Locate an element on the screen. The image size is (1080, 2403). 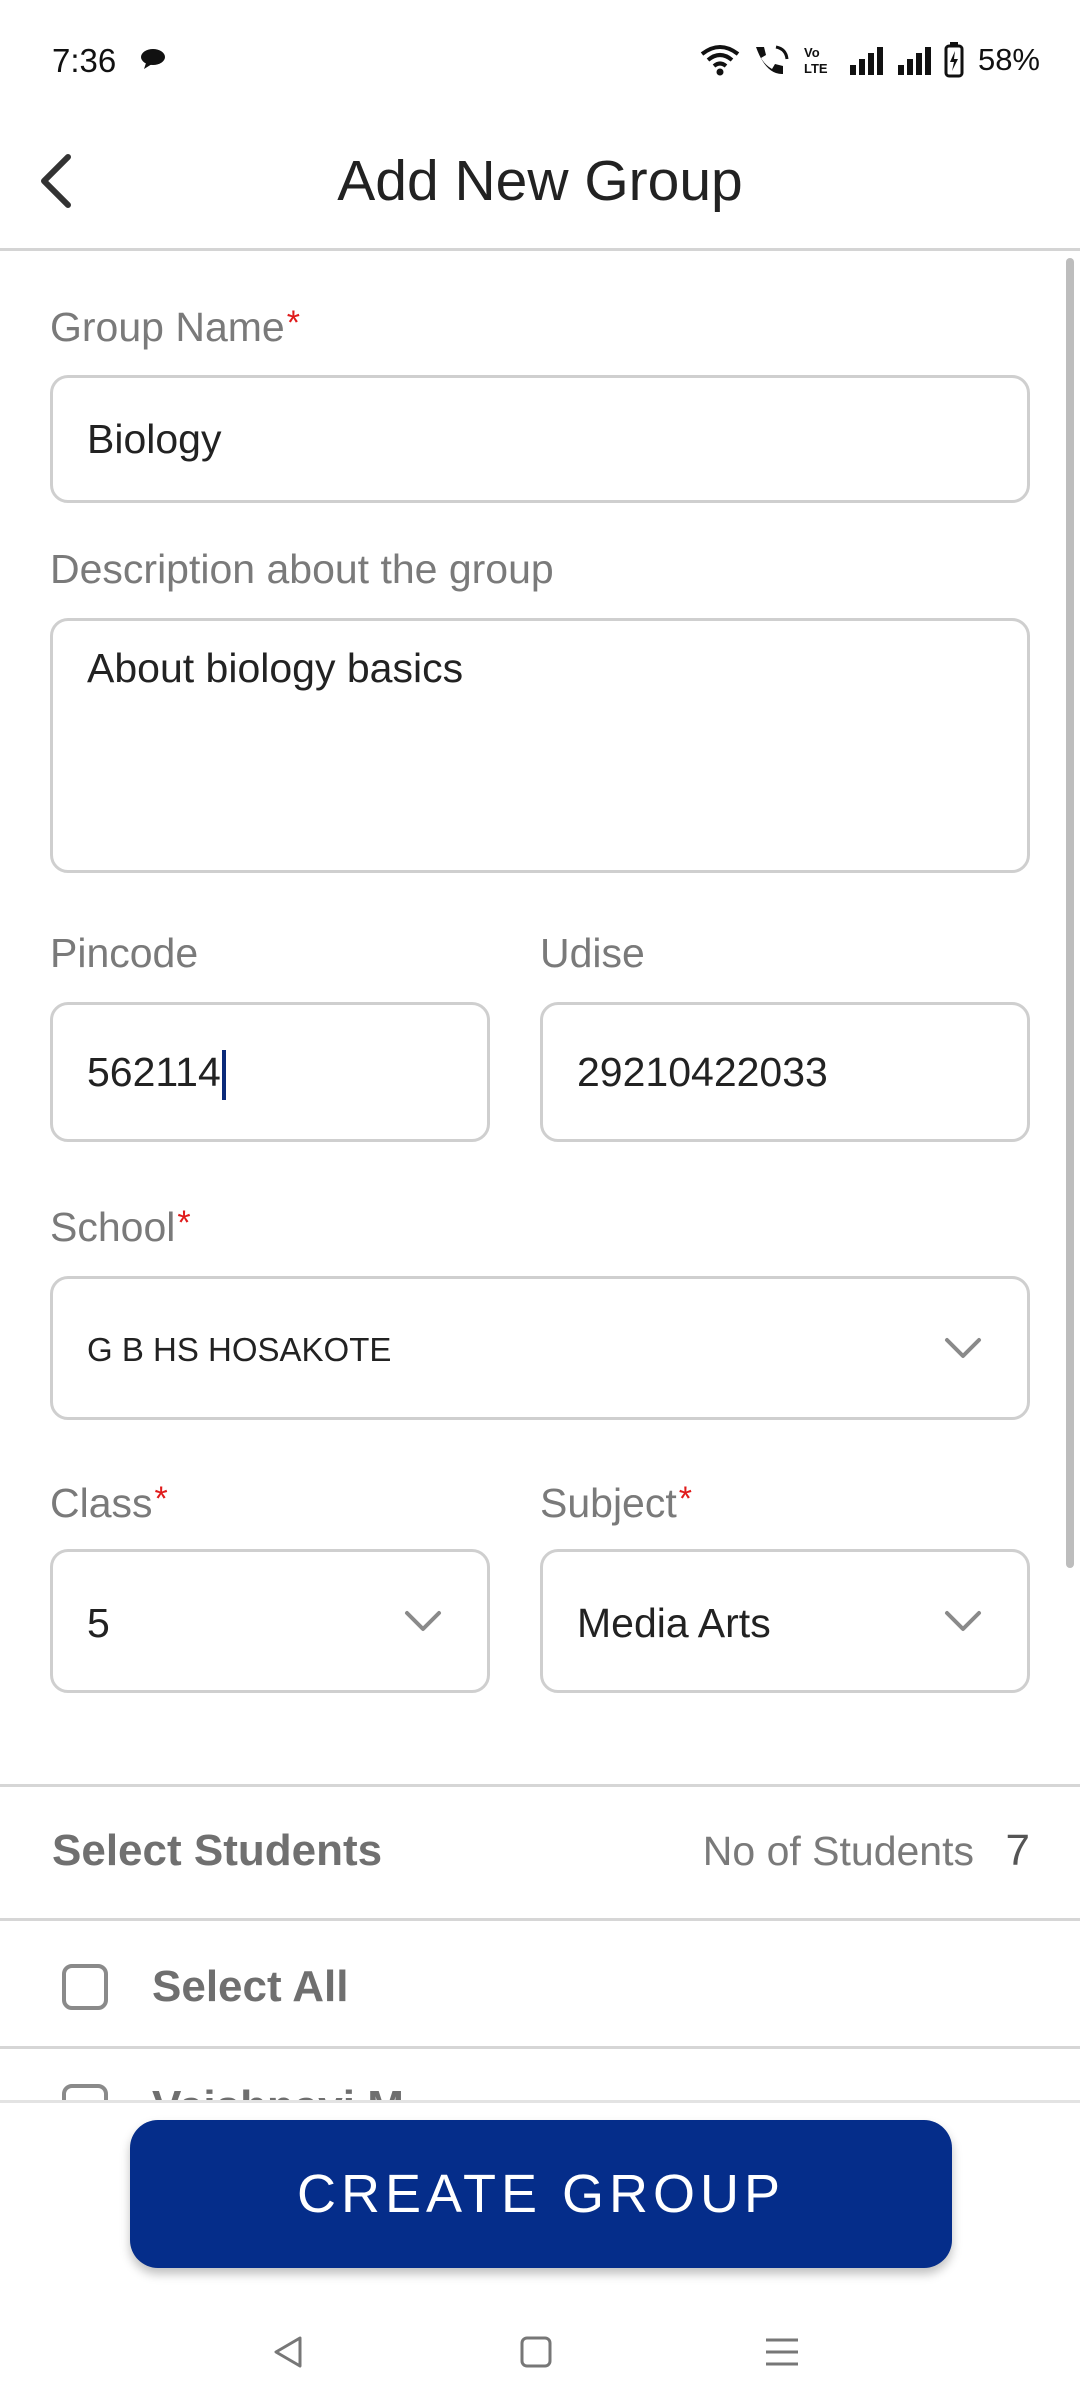
subject-select: Media Arts is located at coordinates (785, 1621).